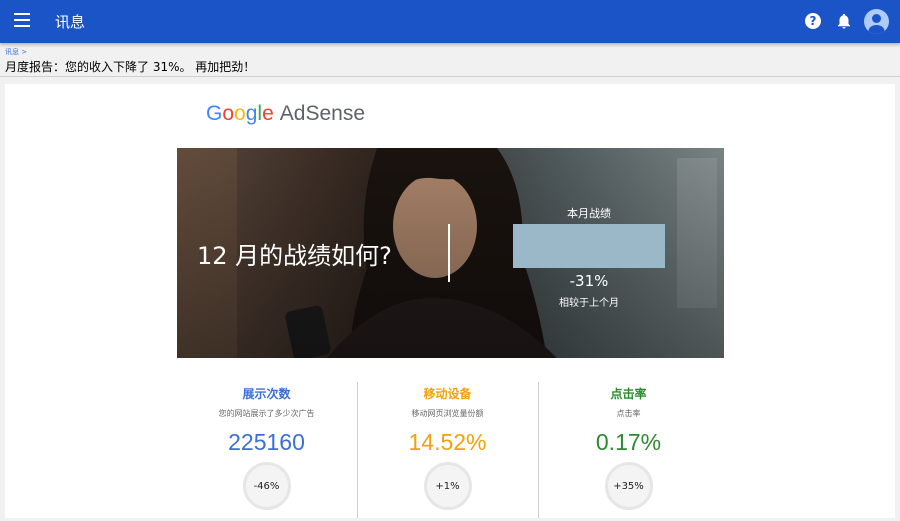  I want to click on message-subject: 月度报告：您的收入下降了 31%。 再加把劲！, so click(130, 67).